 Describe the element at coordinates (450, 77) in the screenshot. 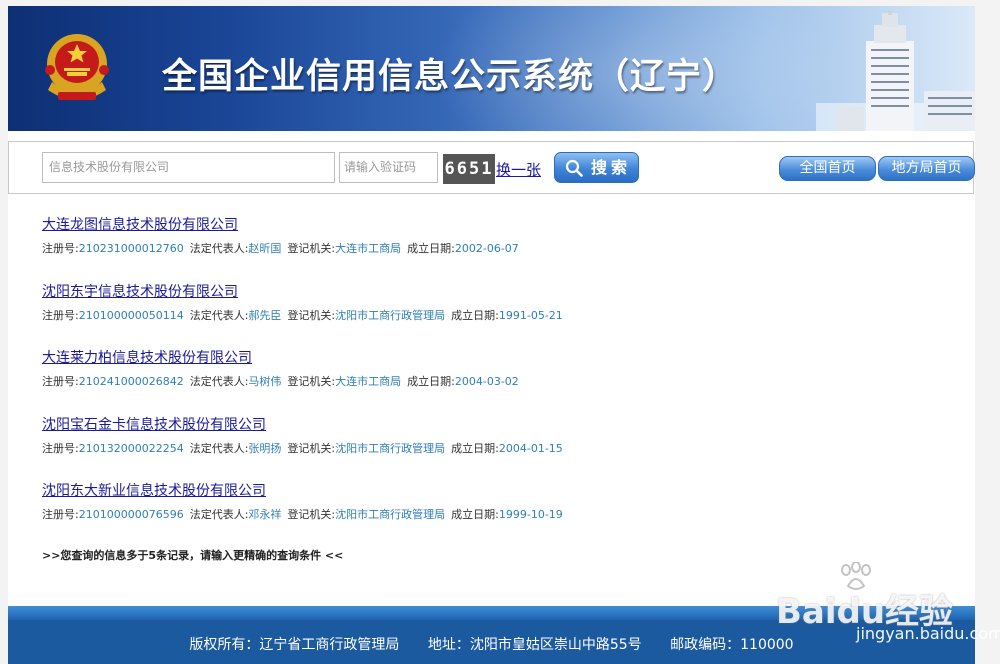

I see `page-title: 全国企业信用信息公示系统（辽宁）` at that location.